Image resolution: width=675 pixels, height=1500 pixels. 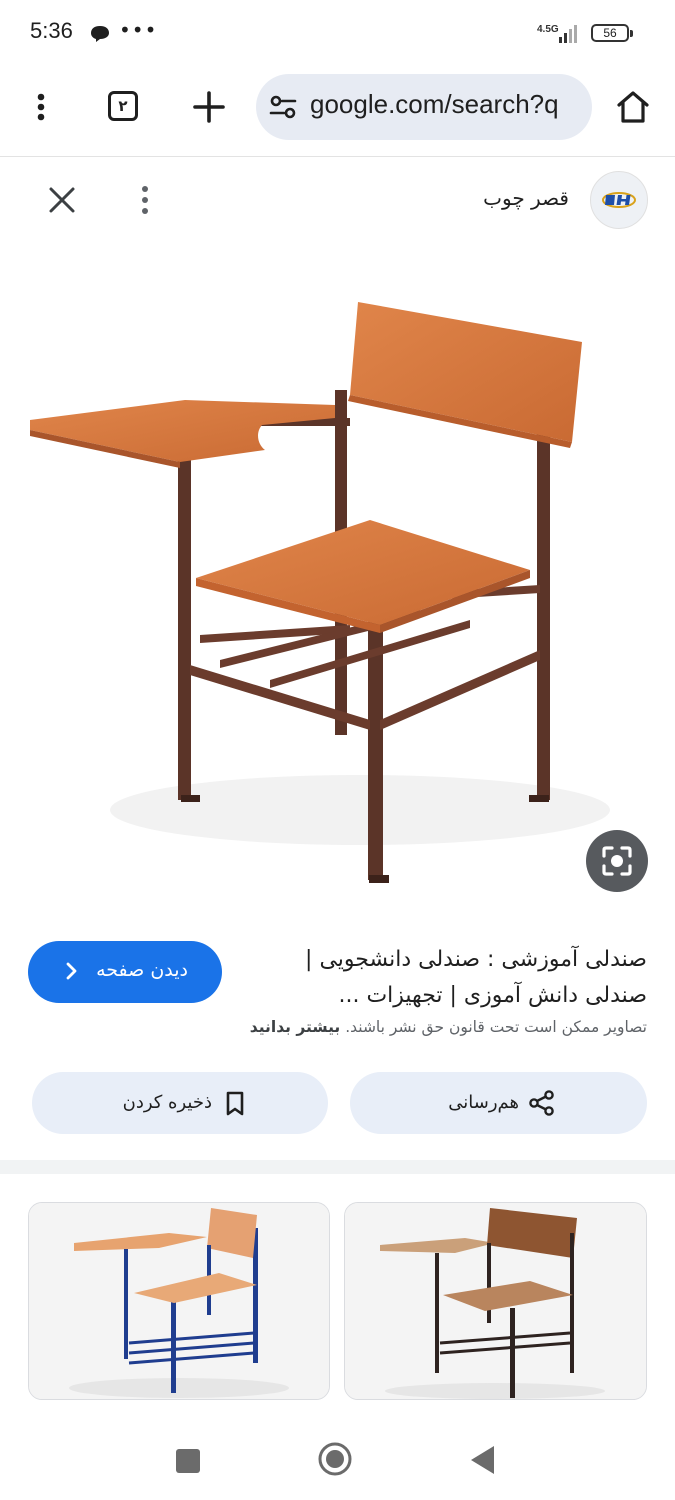 What do you see at coordinates (145, 200) in the screenshot?
I see `more-options-icon` at bounding box center [145, 200].